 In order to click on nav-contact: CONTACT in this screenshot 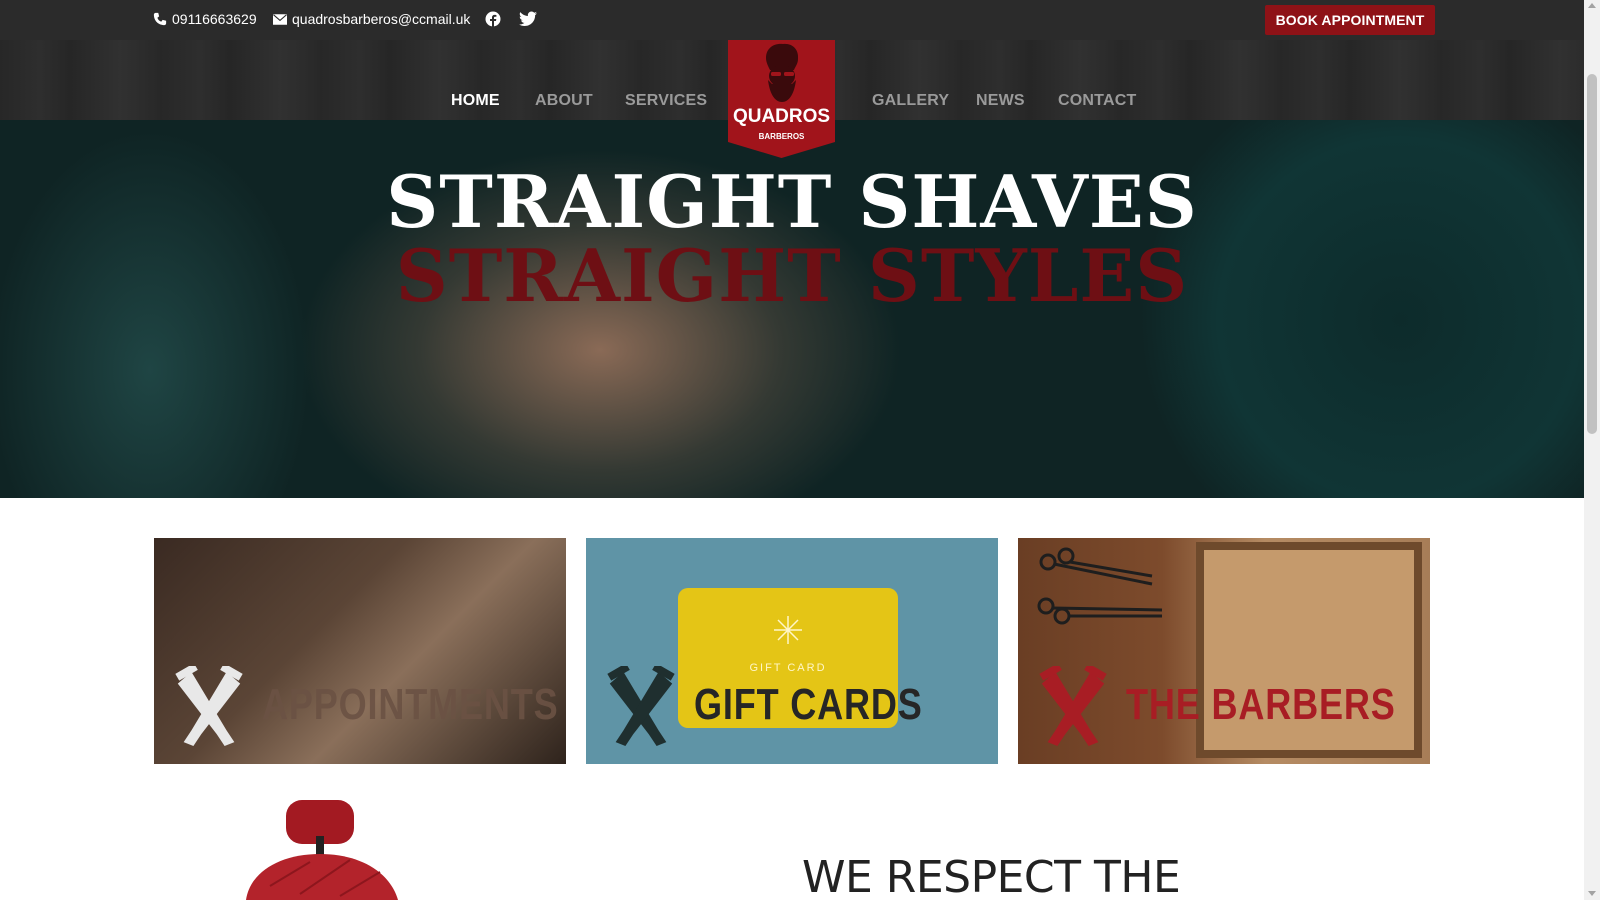, I will do `click(1097, 101)`.